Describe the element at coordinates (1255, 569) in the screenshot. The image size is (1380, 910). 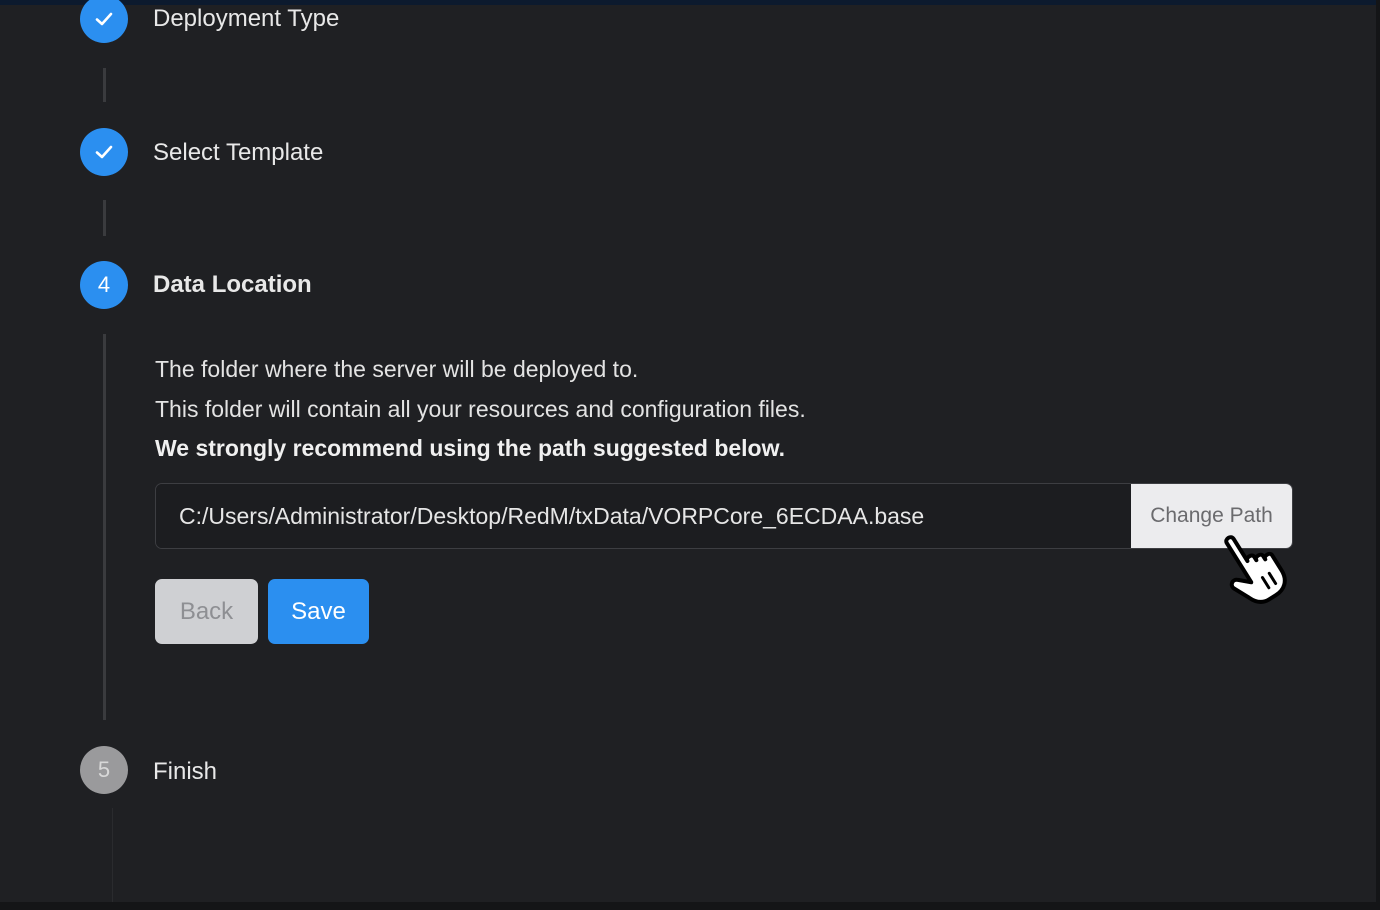
I see `hand-pointer-icon` at that location.